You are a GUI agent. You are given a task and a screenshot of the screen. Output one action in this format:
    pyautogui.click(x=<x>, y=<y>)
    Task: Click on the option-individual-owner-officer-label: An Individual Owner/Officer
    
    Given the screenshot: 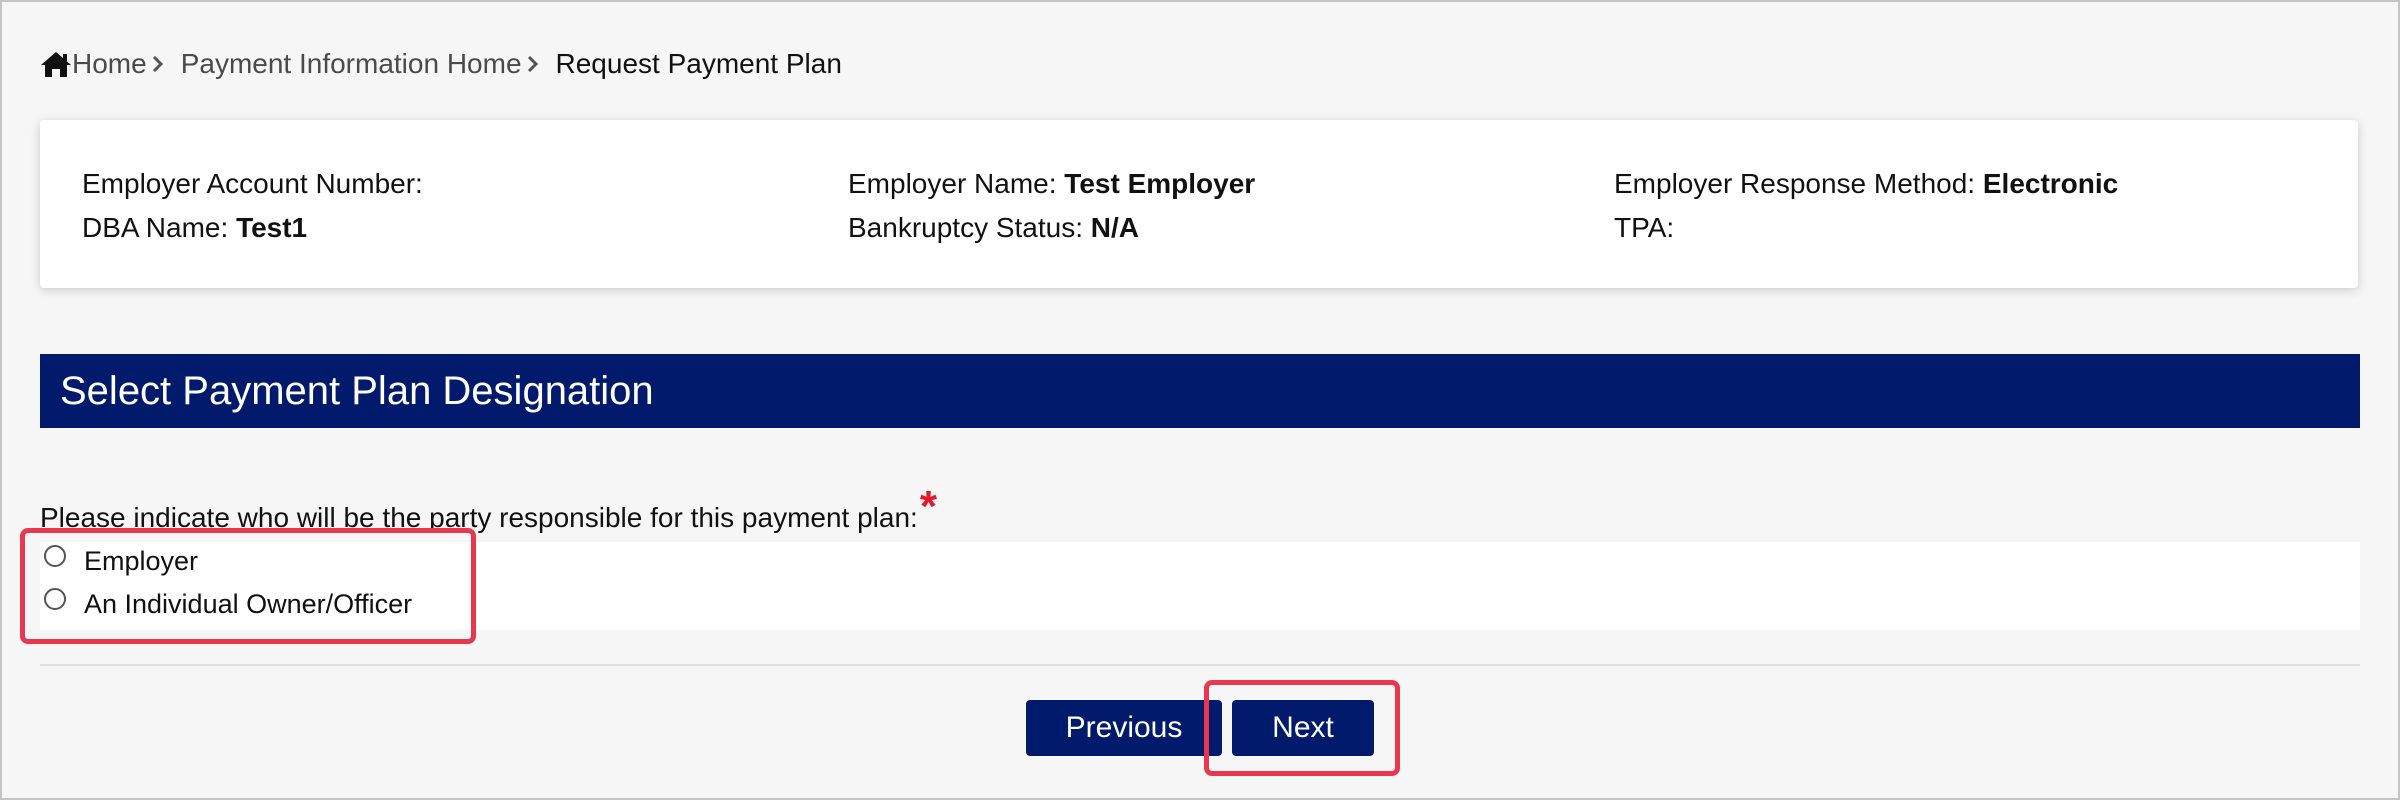 What is the action you would take?
    pyautogui.click(x=248, y=604)
    